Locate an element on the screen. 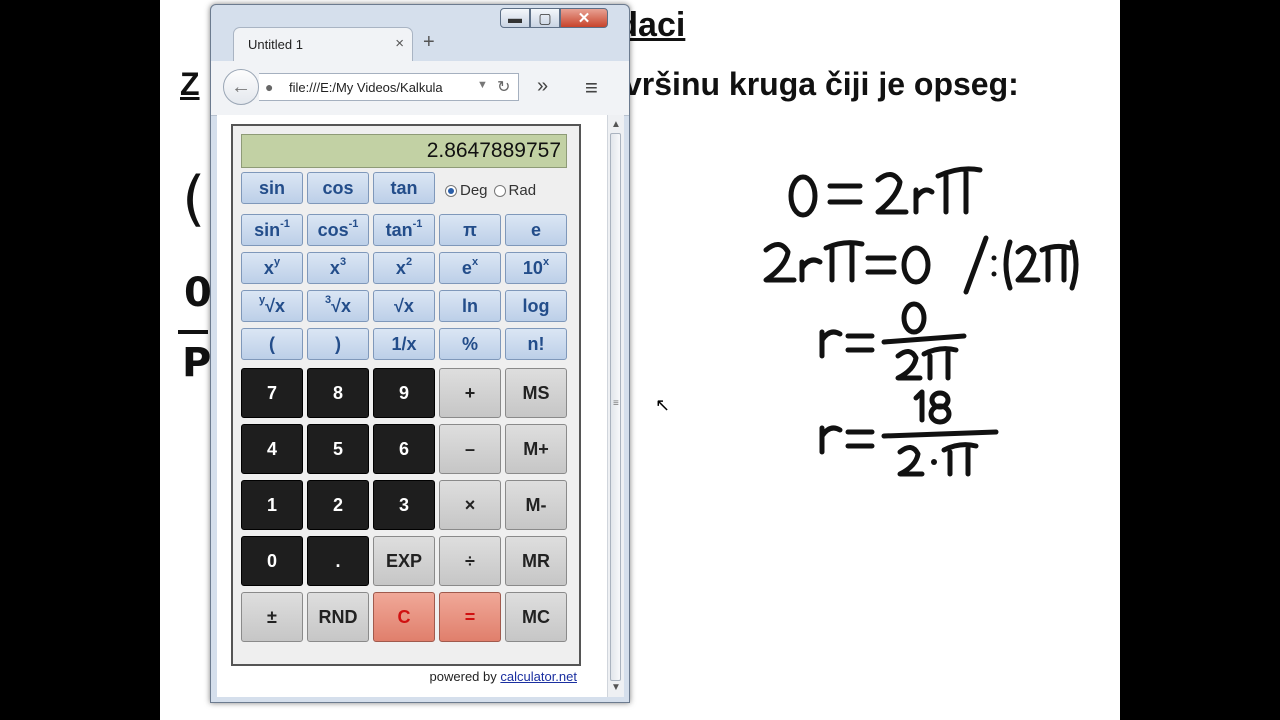 This screenshot has width=1280, height=720. digit-5-button: 5 is located at coordinates (338, 449).